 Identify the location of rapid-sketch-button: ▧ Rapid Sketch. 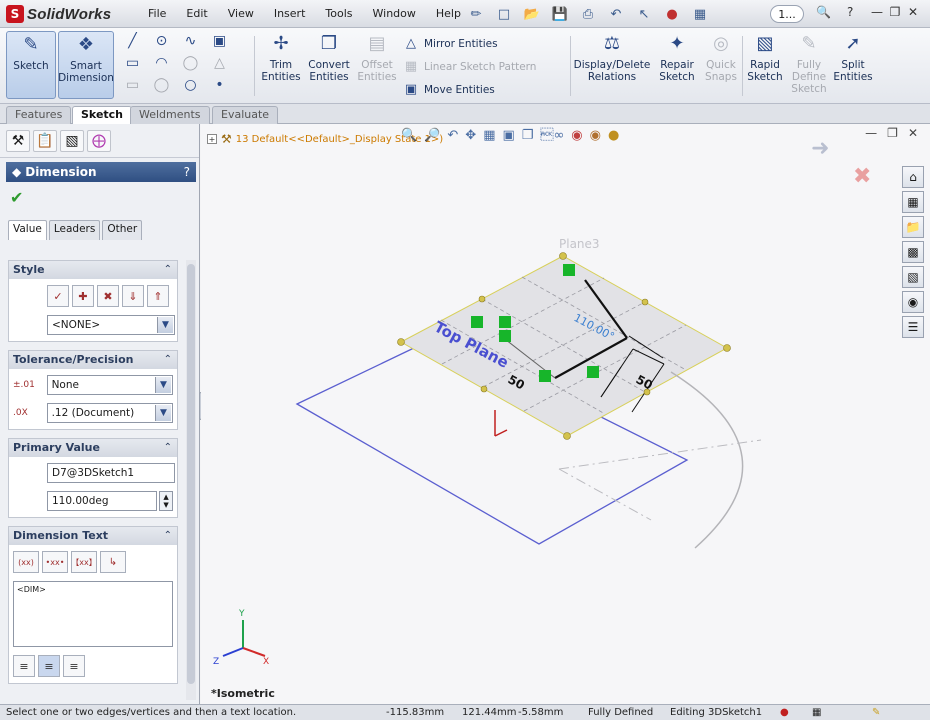
(765, 65).